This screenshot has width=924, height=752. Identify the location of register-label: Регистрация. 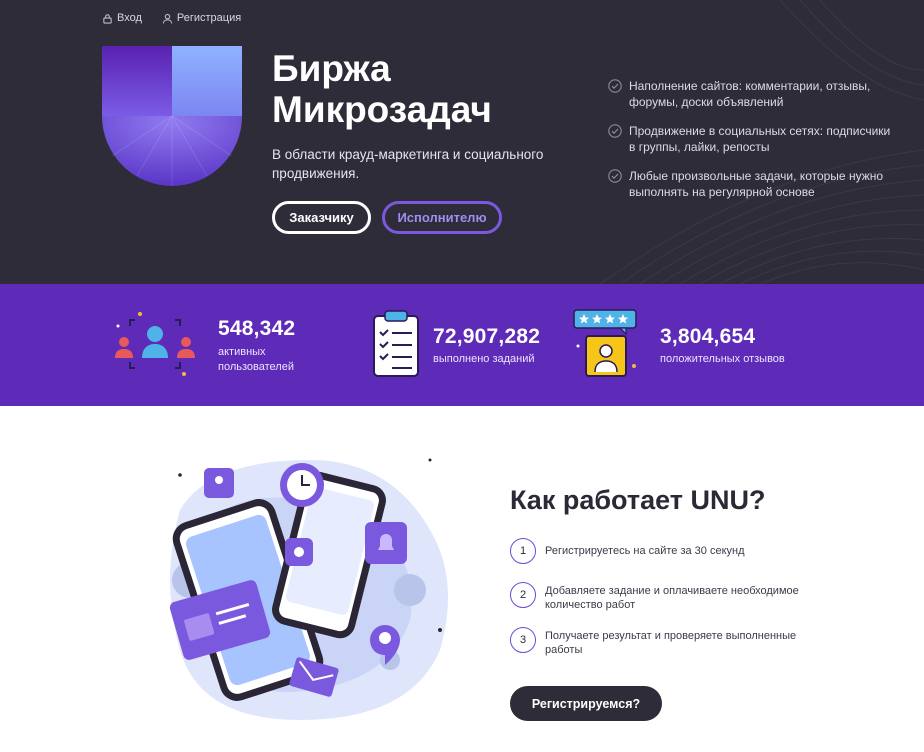
(209, 18).